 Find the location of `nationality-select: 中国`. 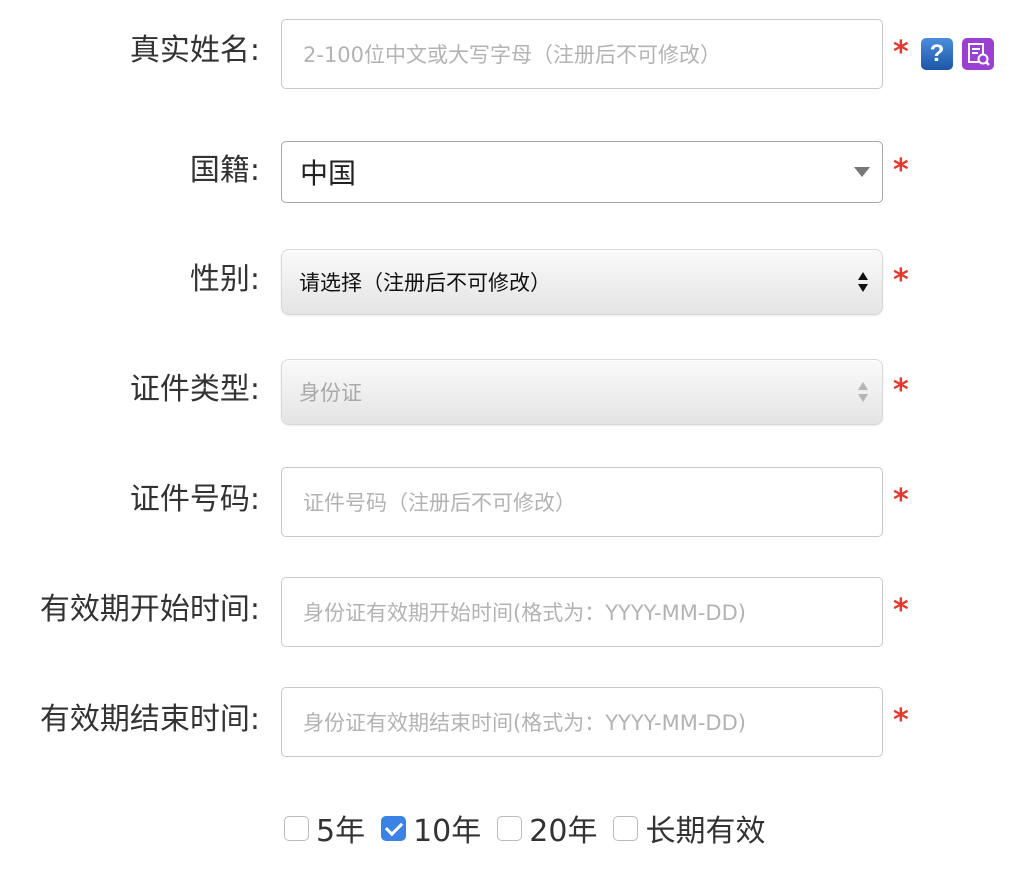

nationality-select: 中国 is located at coordinates (582, 172).